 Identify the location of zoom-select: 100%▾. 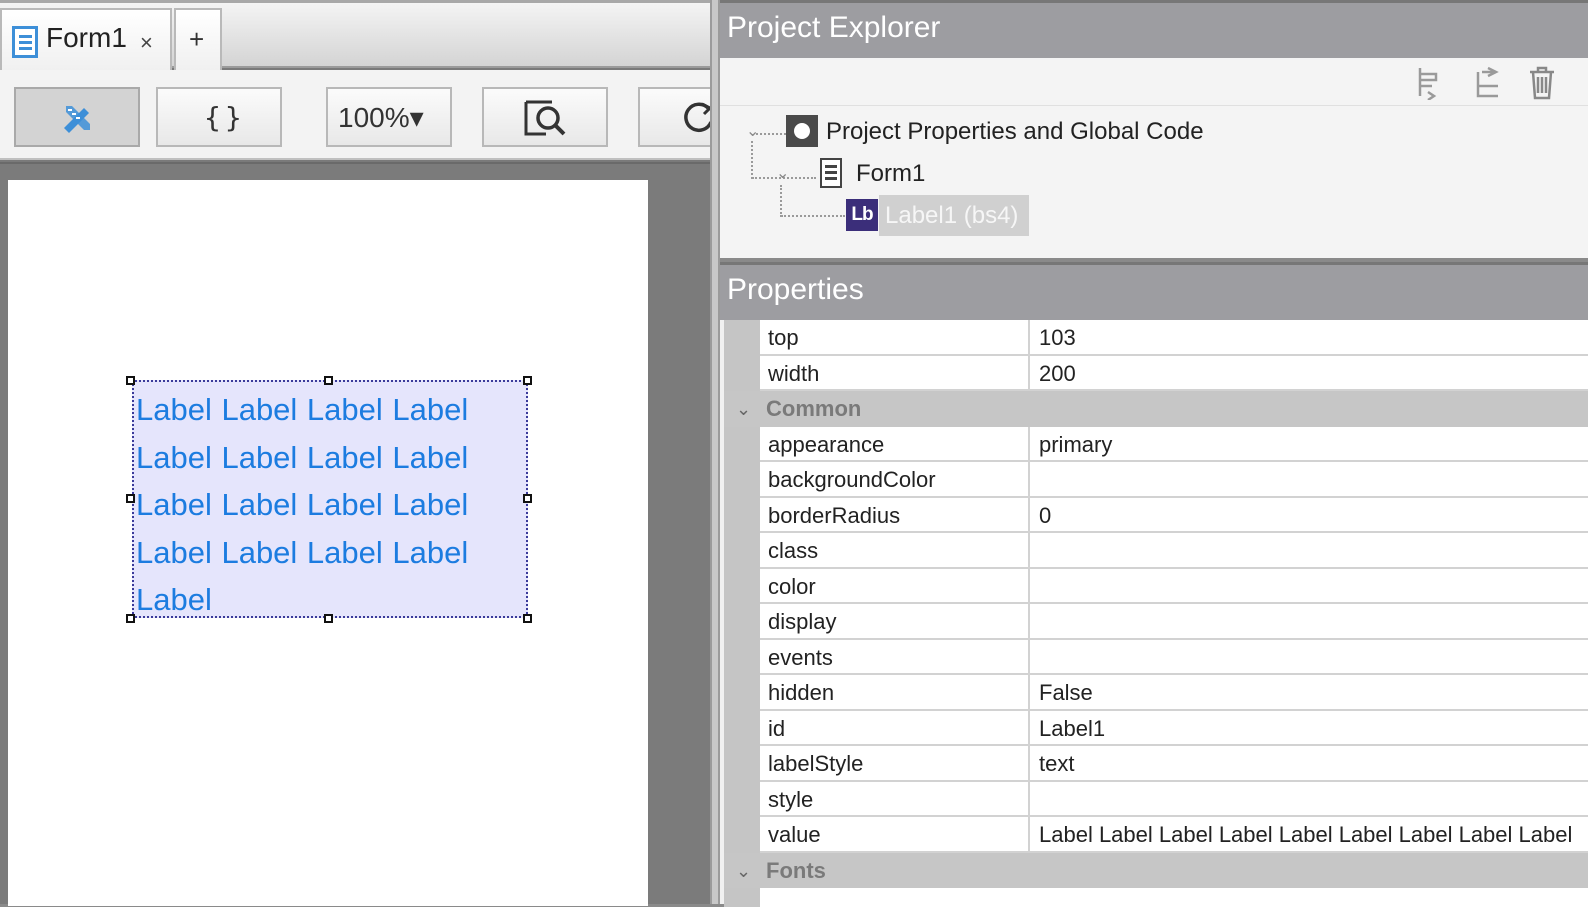
(389, 117).